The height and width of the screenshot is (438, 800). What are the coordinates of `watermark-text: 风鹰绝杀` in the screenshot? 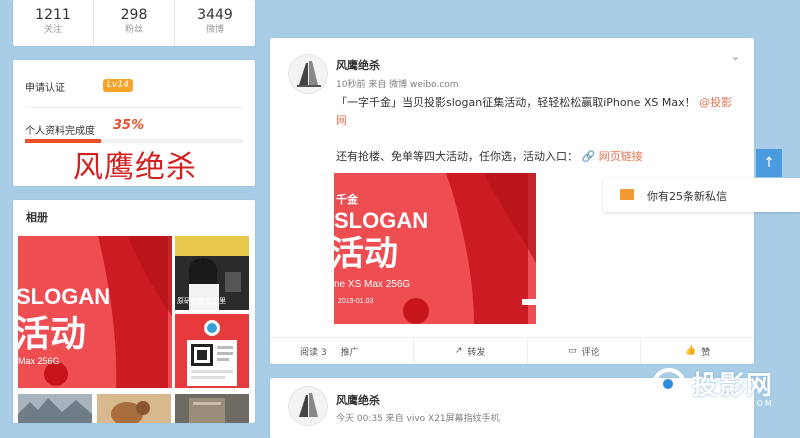 It's located at (135, 167).